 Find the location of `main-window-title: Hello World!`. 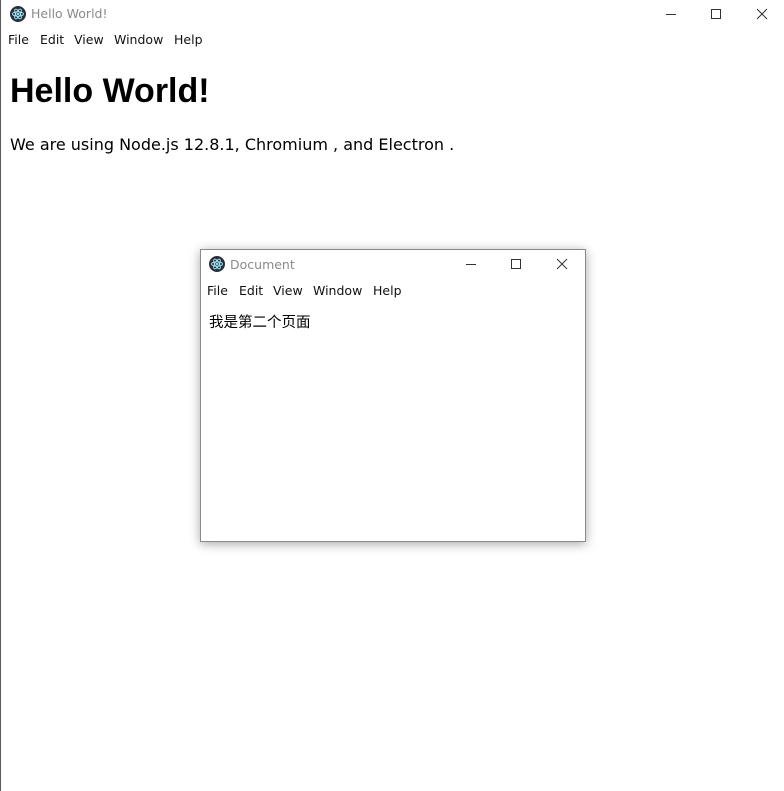

main-window-title: Hello World! is located at coordinates (69, 13).